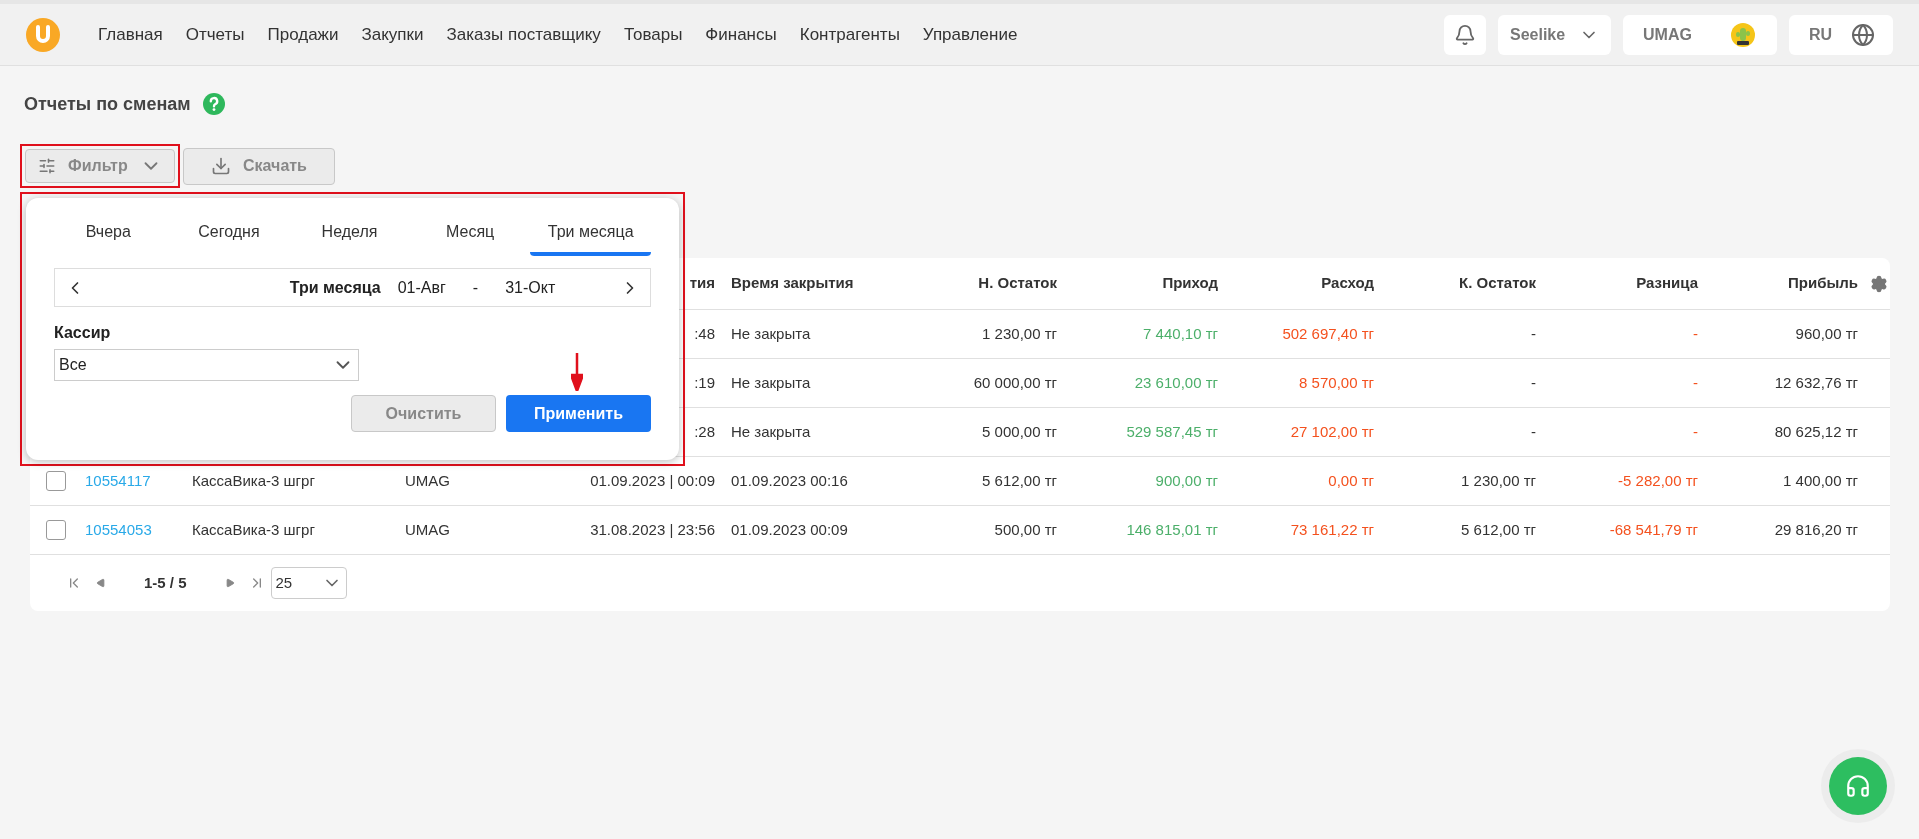  Describe the element at coordinates (335, 287) in the screenshot. I see `period-label: Три месяца` at that location.